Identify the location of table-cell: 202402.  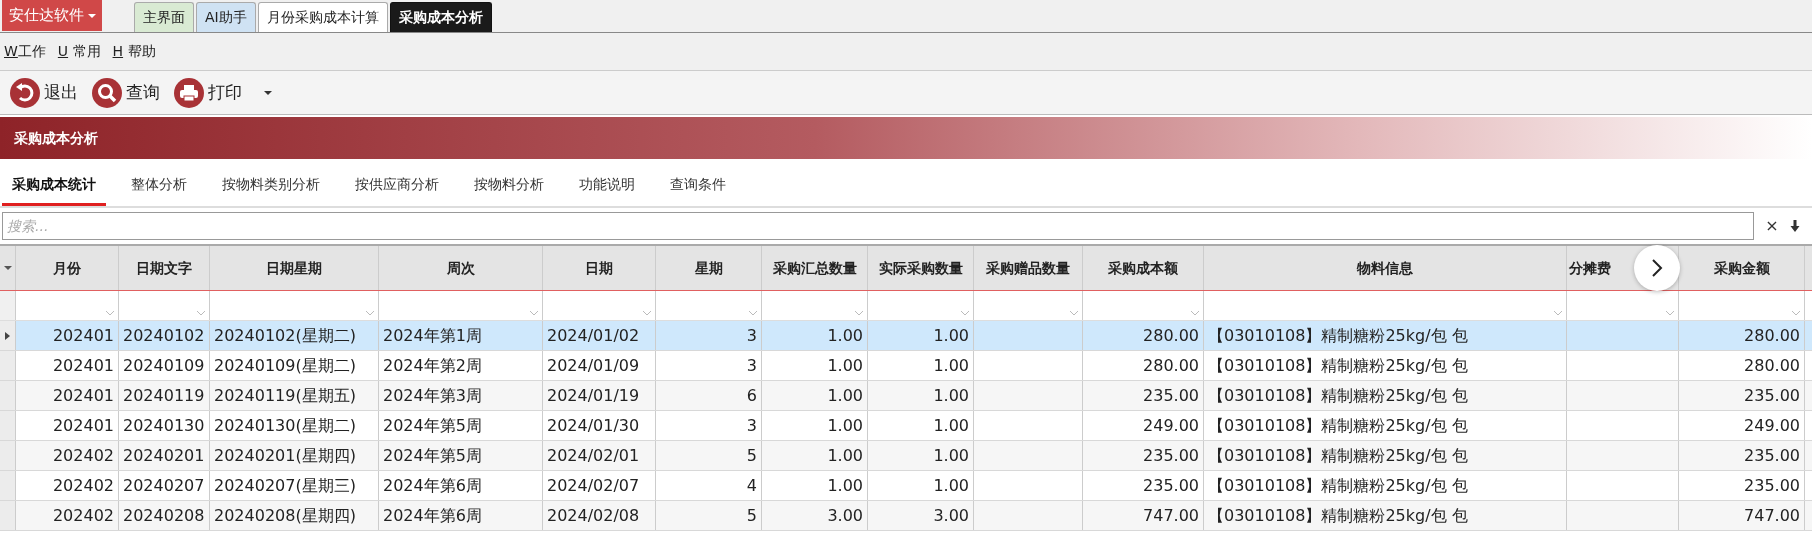
(67, 515).